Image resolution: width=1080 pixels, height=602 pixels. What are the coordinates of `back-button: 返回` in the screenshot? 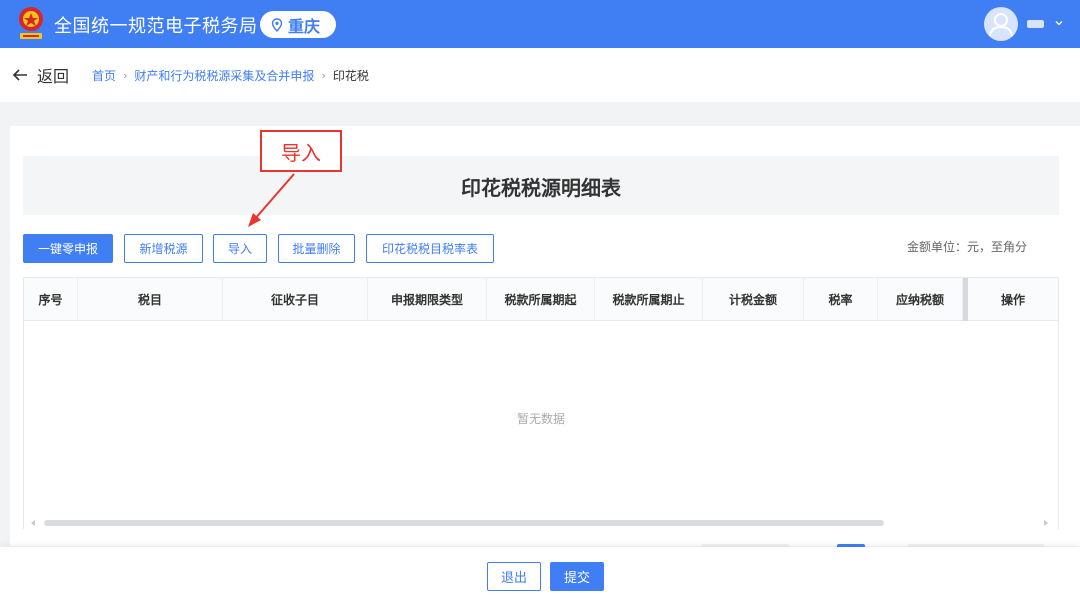 It's located at (40, 75).